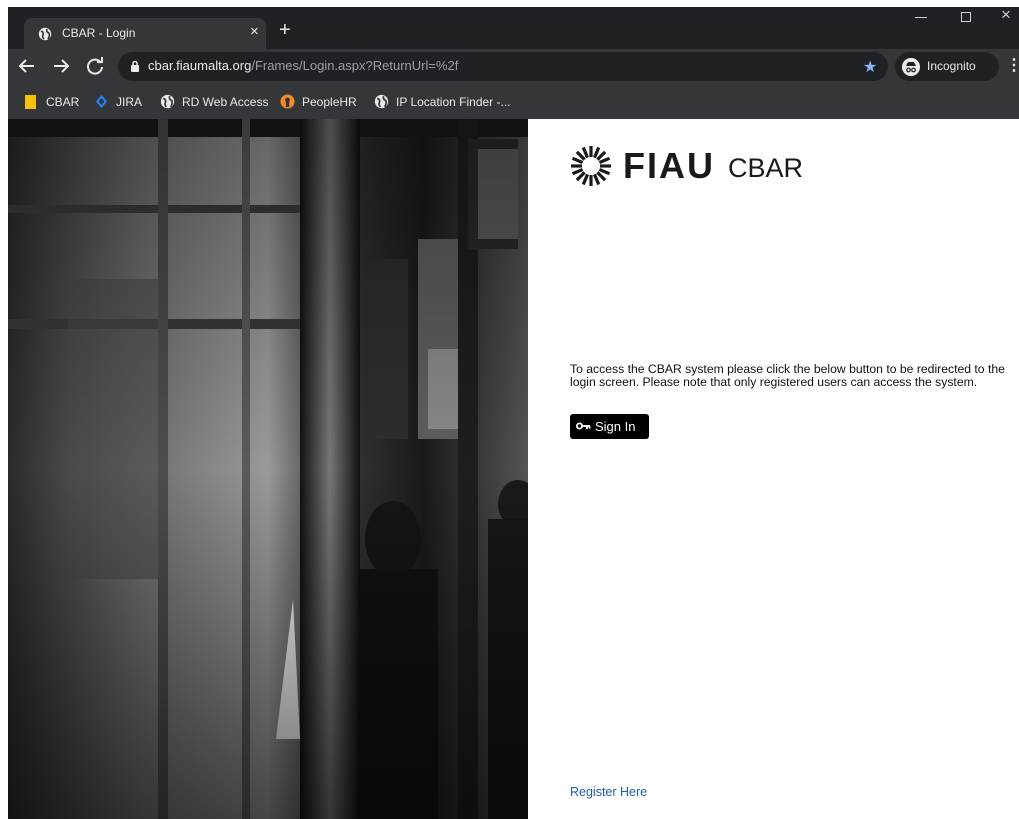  Describe the element at coordinates (101, 101) in the screenshot. I see `jira-icon` at that location.